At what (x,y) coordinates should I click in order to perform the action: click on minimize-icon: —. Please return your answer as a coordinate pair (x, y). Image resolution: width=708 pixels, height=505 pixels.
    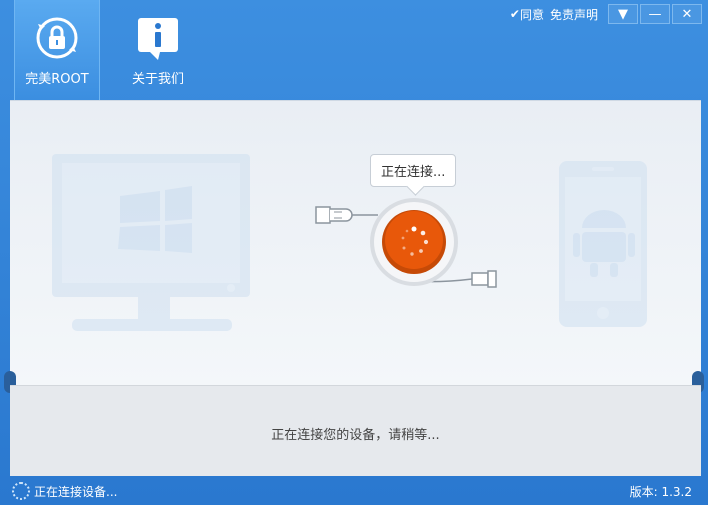
    Looking at the image, I should click on (655, 14).